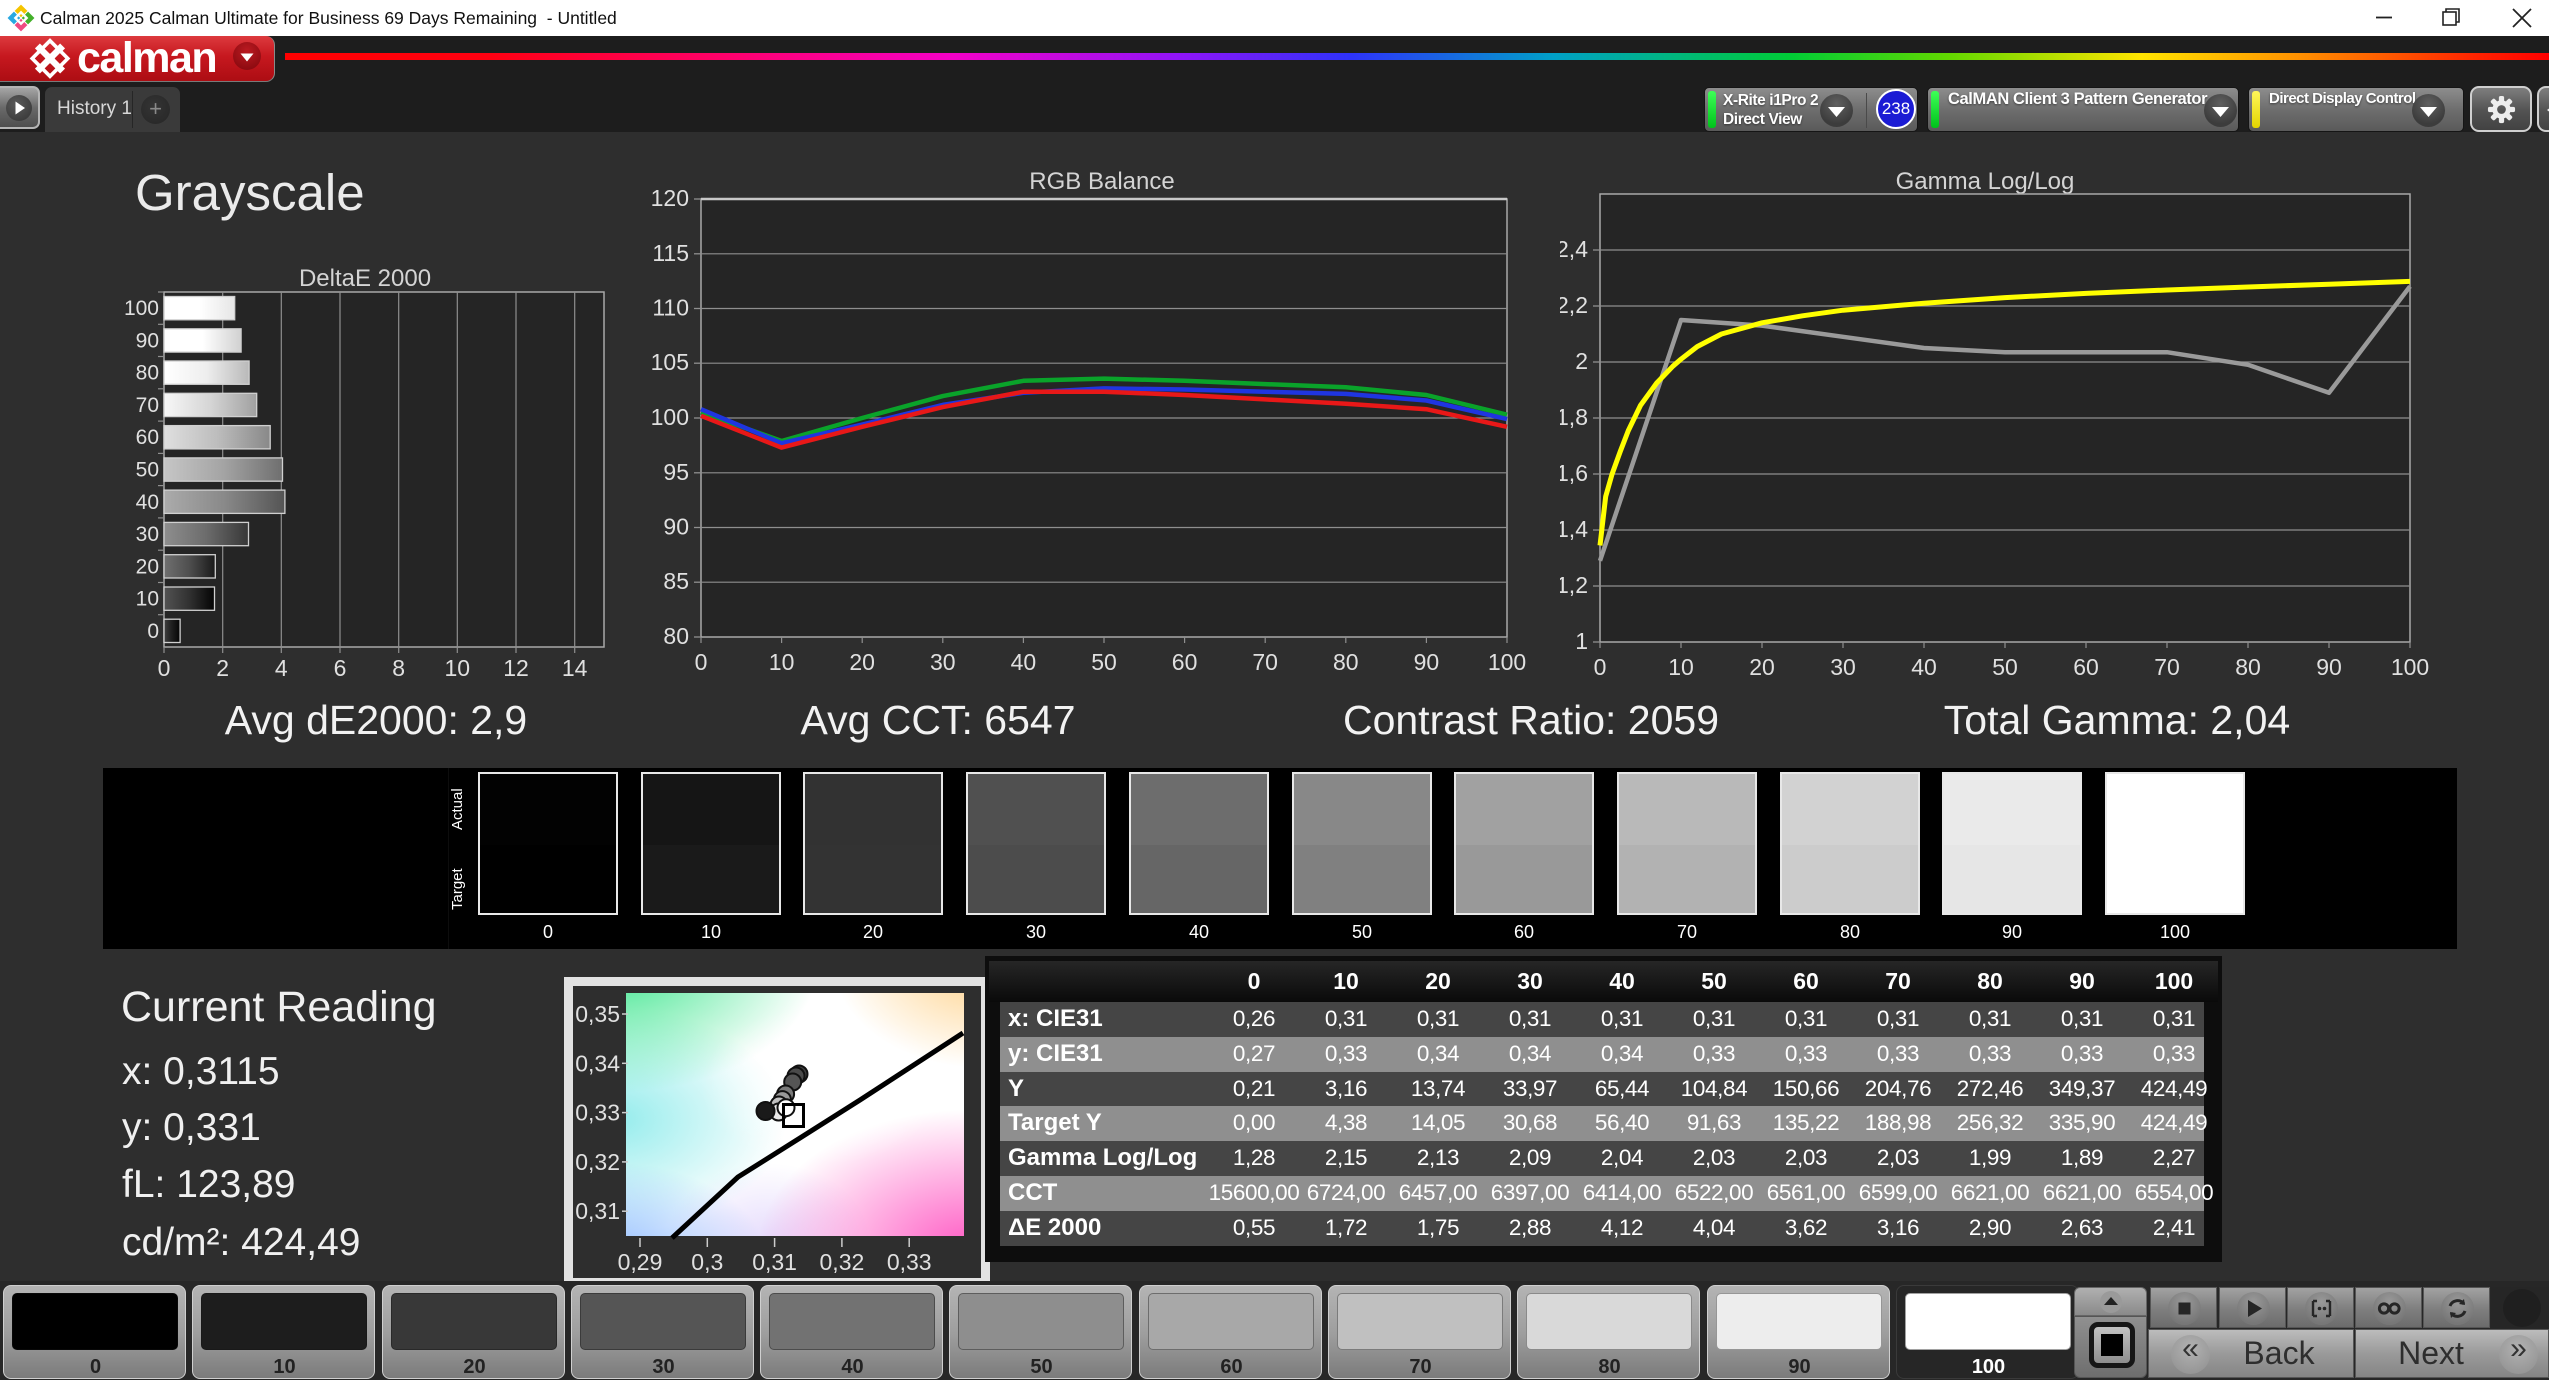 The height and width of the screenshot is (1380, 2549). What do you see at coordinates (398, 668) in the screenshot?
I see `svg-text: 8` at bounding box center [398, 668].